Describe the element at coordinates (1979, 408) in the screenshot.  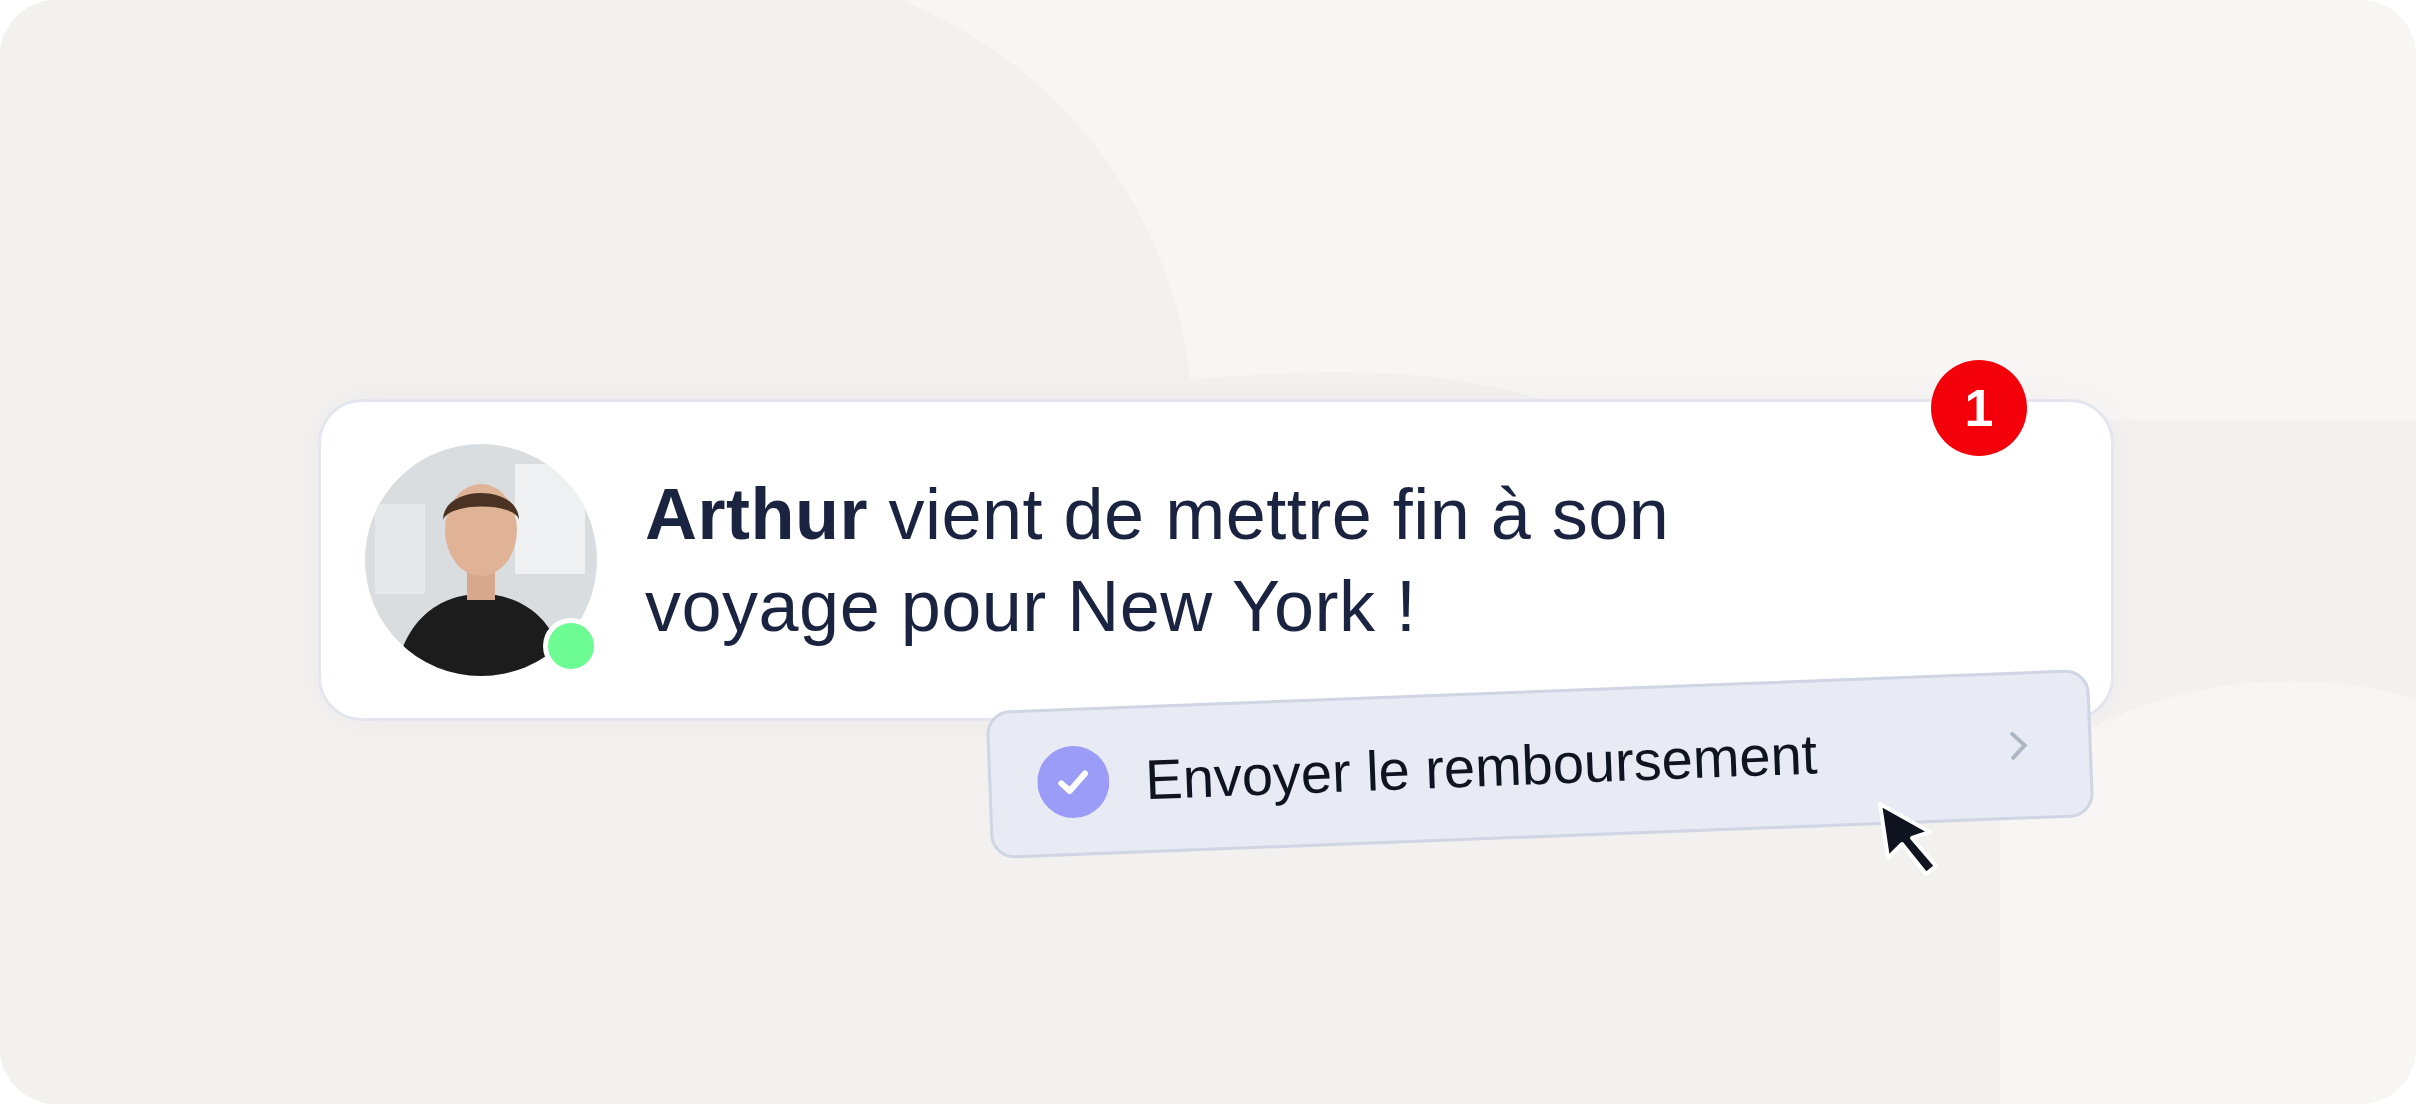
I see `notification-count-badge: 1` at that location.